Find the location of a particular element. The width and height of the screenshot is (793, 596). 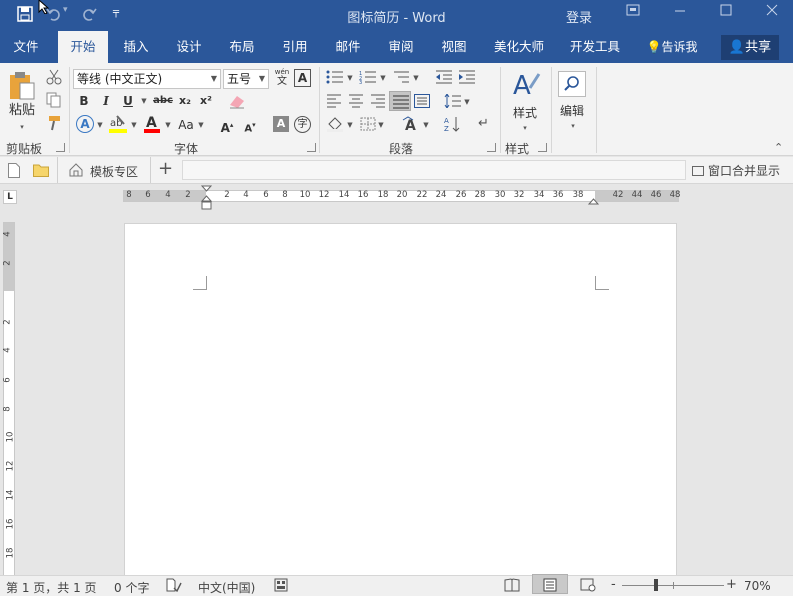

tab-developer: 开发工具 is located at coordinates (595, 47).